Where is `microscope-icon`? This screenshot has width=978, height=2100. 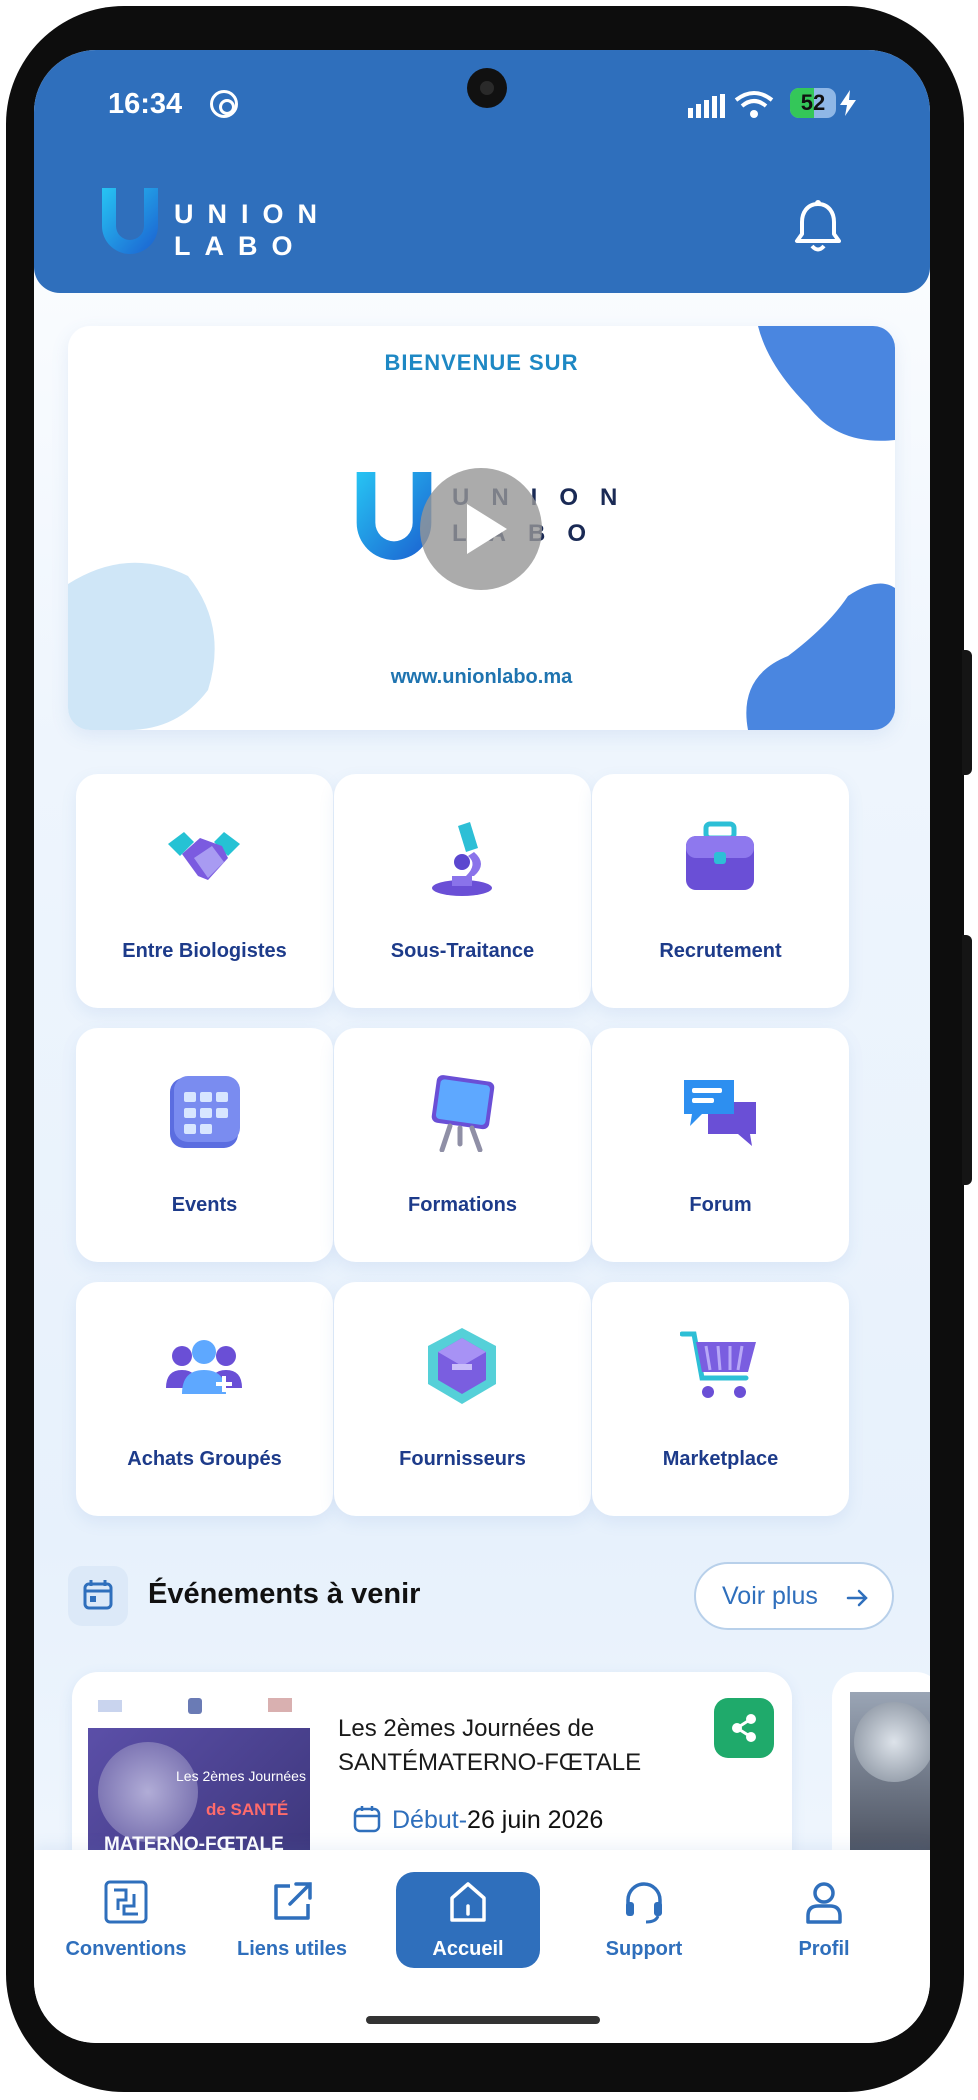
microscope-icon is located at coordinates (462, 859).